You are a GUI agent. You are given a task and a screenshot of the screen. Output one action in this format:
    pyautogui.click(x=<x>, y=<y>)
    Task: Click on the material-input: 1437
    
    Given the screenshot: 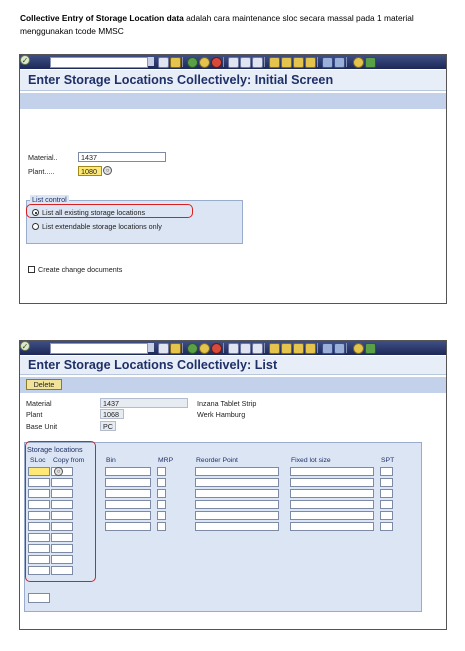 What is the action you would take?
    pyautogui.click(x=122, y=157)
    